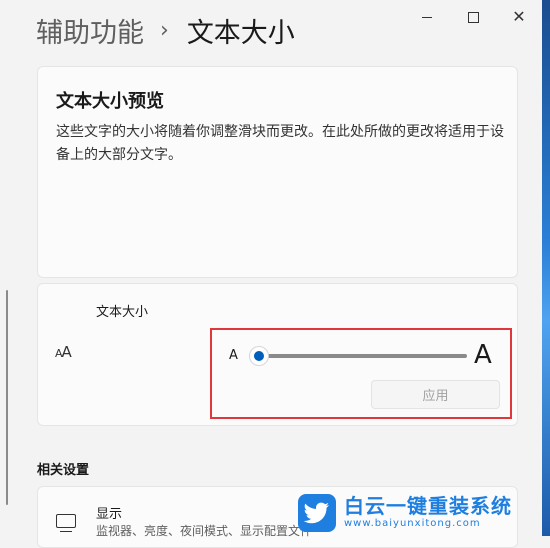 This screenshot has height=548, width=550. I want to click on titlebar-controls: ✕, so click(473, 17).